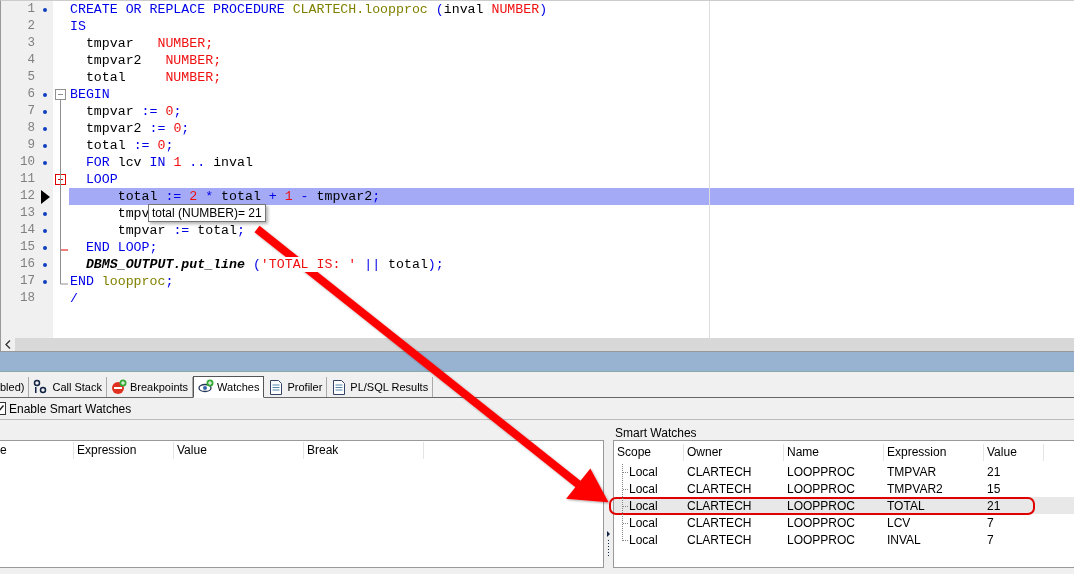 Image resolution: width=1074 pixels, height=574 pixels. What do you see at coordinates (27, 265) in the screenshot?
I see `line-number: 16` at bounding box center [27, 265].